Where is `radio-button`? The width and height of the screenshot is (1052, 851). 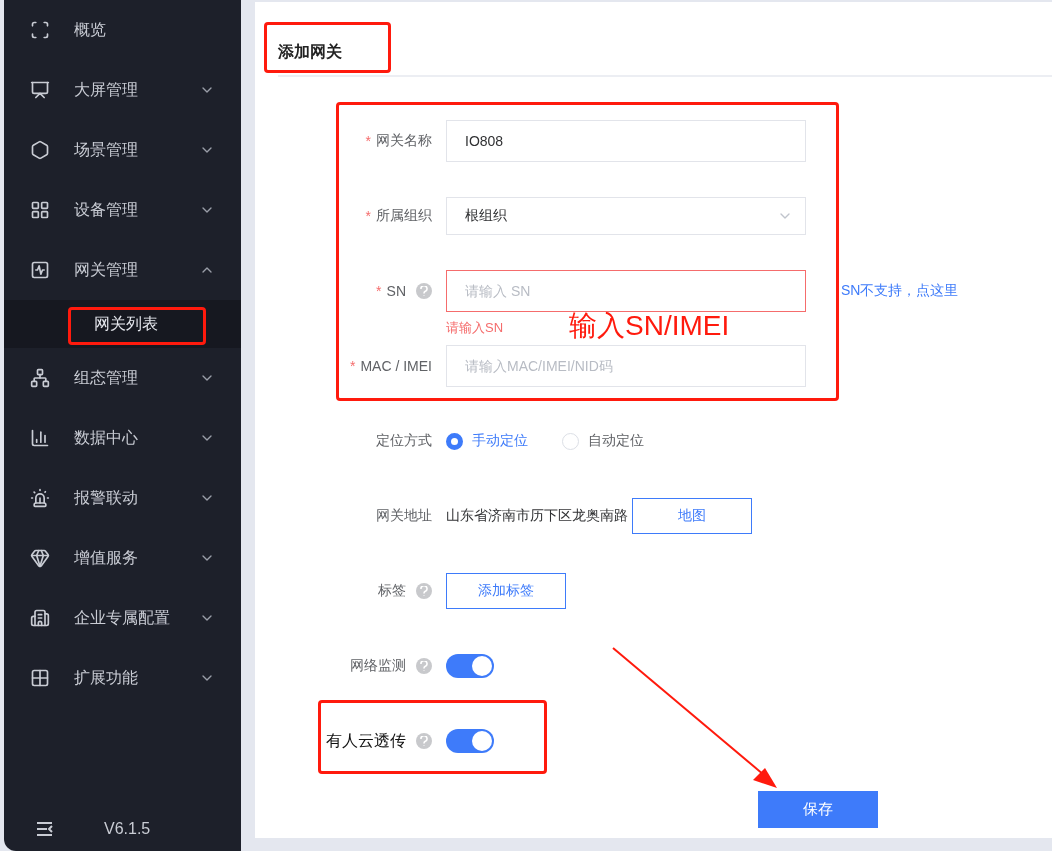
radio-button is located at coordinates (454, 441).